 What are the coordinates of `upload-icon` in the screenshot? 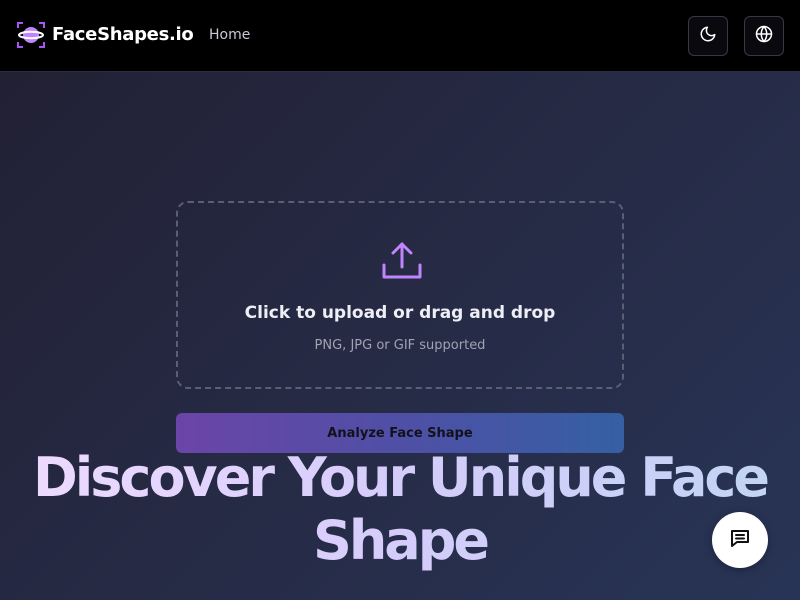 It's located at (402, 261).